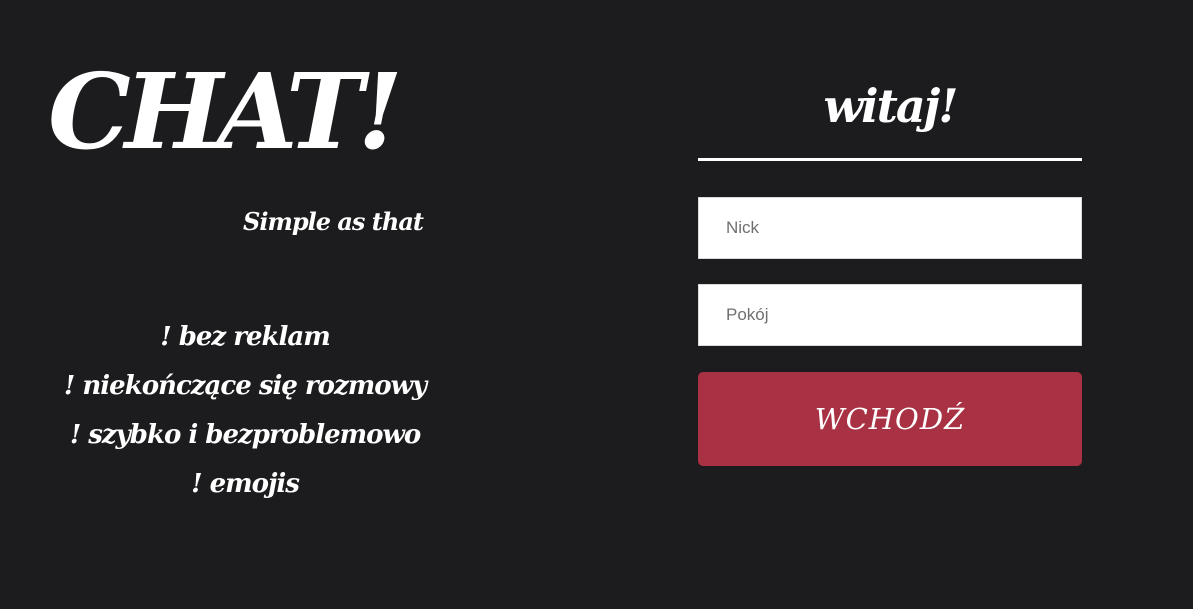 This screenshot has width=1193, height=609. Describe the element at coordinates (225, 111) in the screenshot. I see `brand-title: CHAT!` at that location.